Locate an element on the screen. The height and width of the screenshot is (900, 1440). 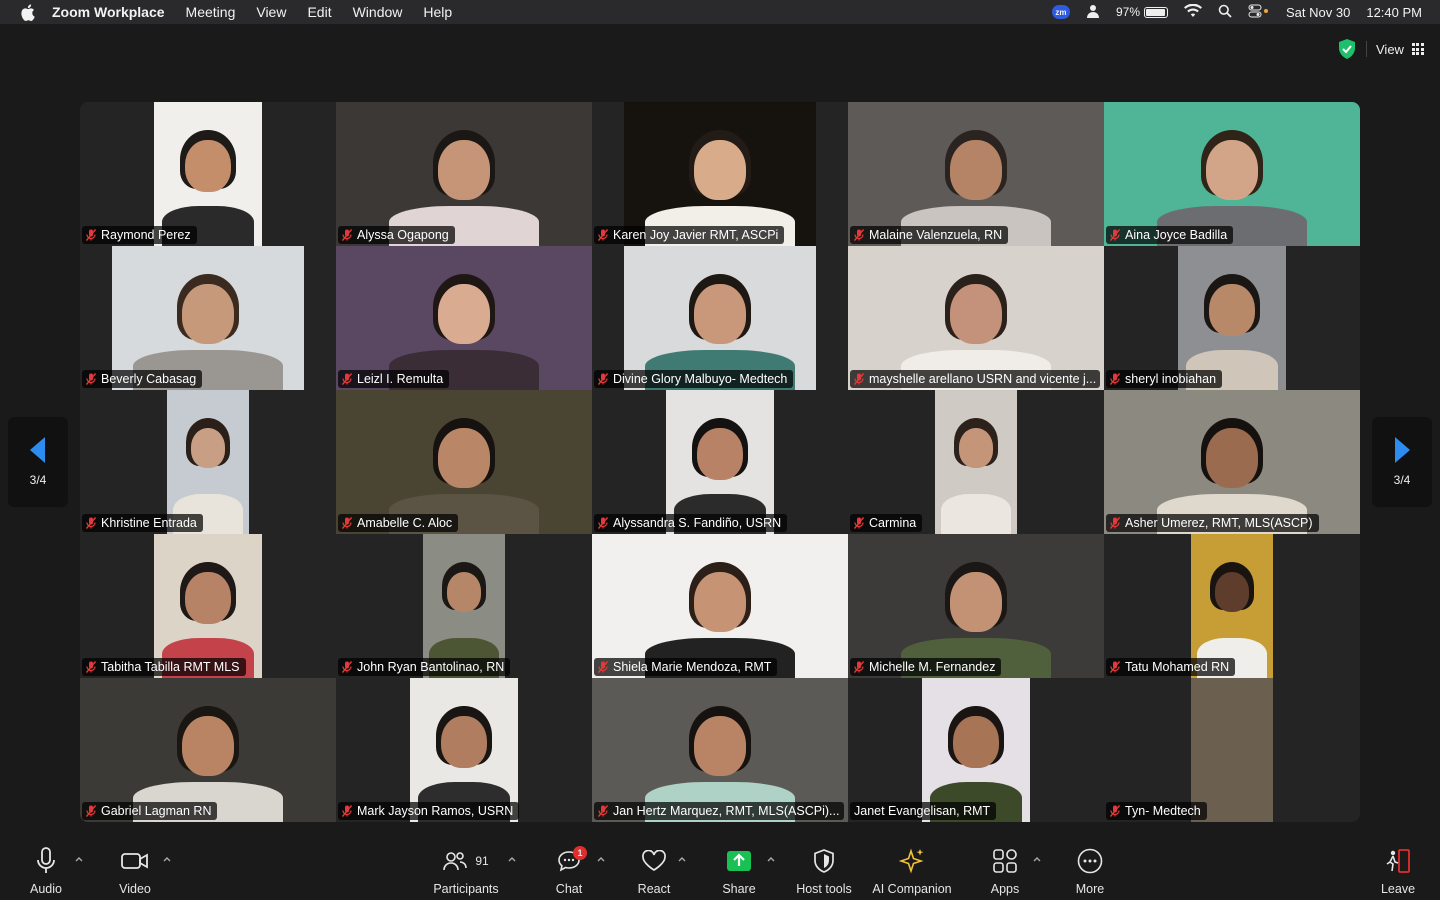
share-options-caret-icon is located at coordinates (771, 857).